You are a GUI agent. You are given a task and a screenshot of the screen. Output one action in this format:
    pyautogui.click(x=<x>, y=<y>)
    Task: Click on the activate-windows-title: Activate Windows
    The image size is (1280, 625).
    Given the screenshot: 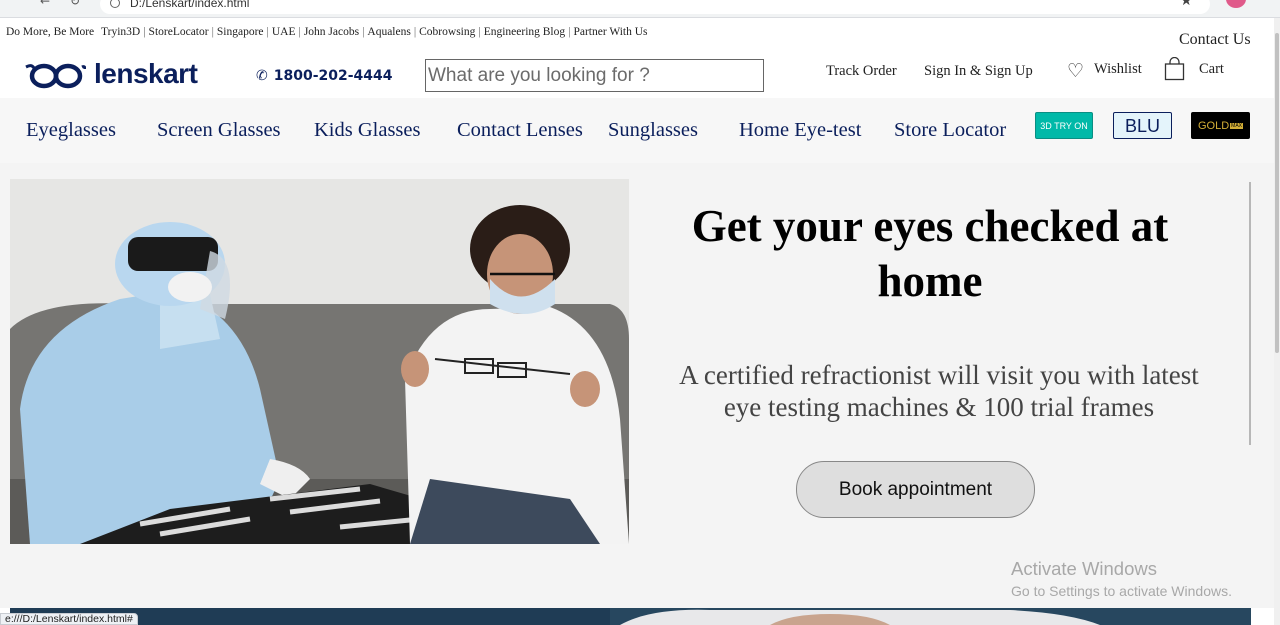 What is the action you would take?
    pyautogui.click(x=1084, y=568)
    